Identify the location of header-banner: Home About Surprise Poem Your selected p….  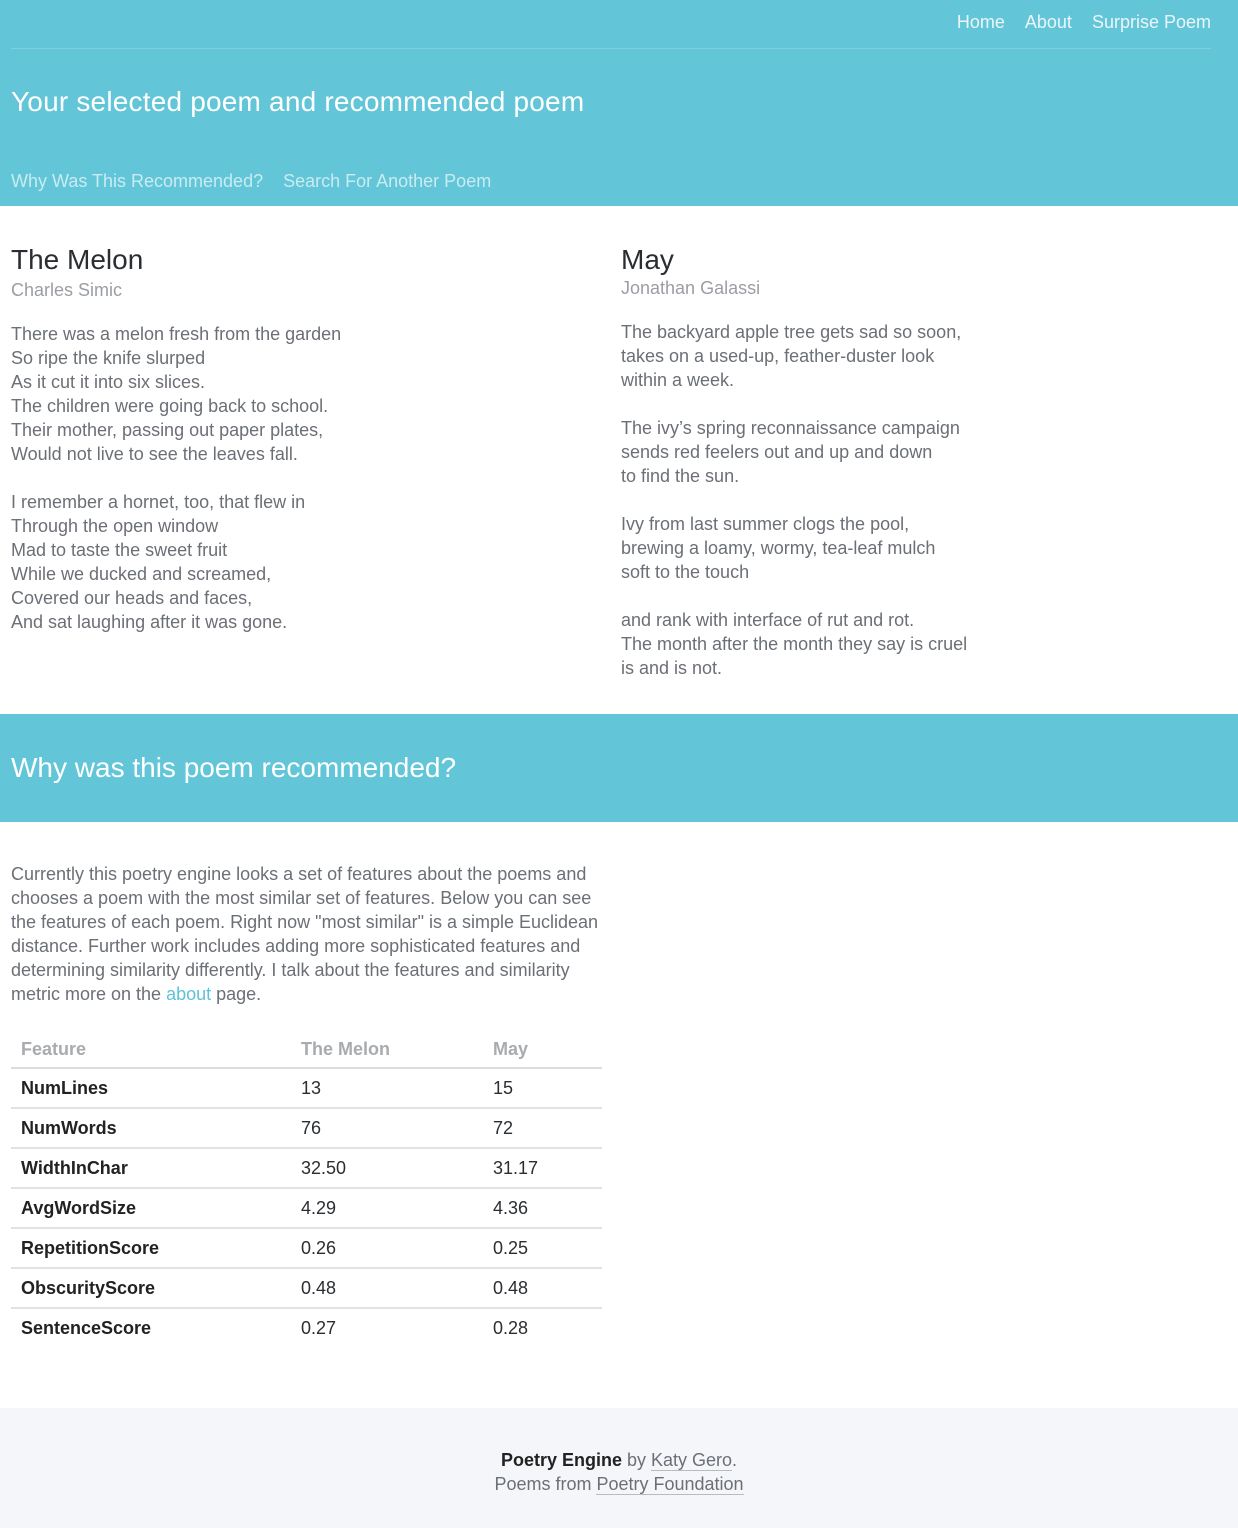
(619, 103).